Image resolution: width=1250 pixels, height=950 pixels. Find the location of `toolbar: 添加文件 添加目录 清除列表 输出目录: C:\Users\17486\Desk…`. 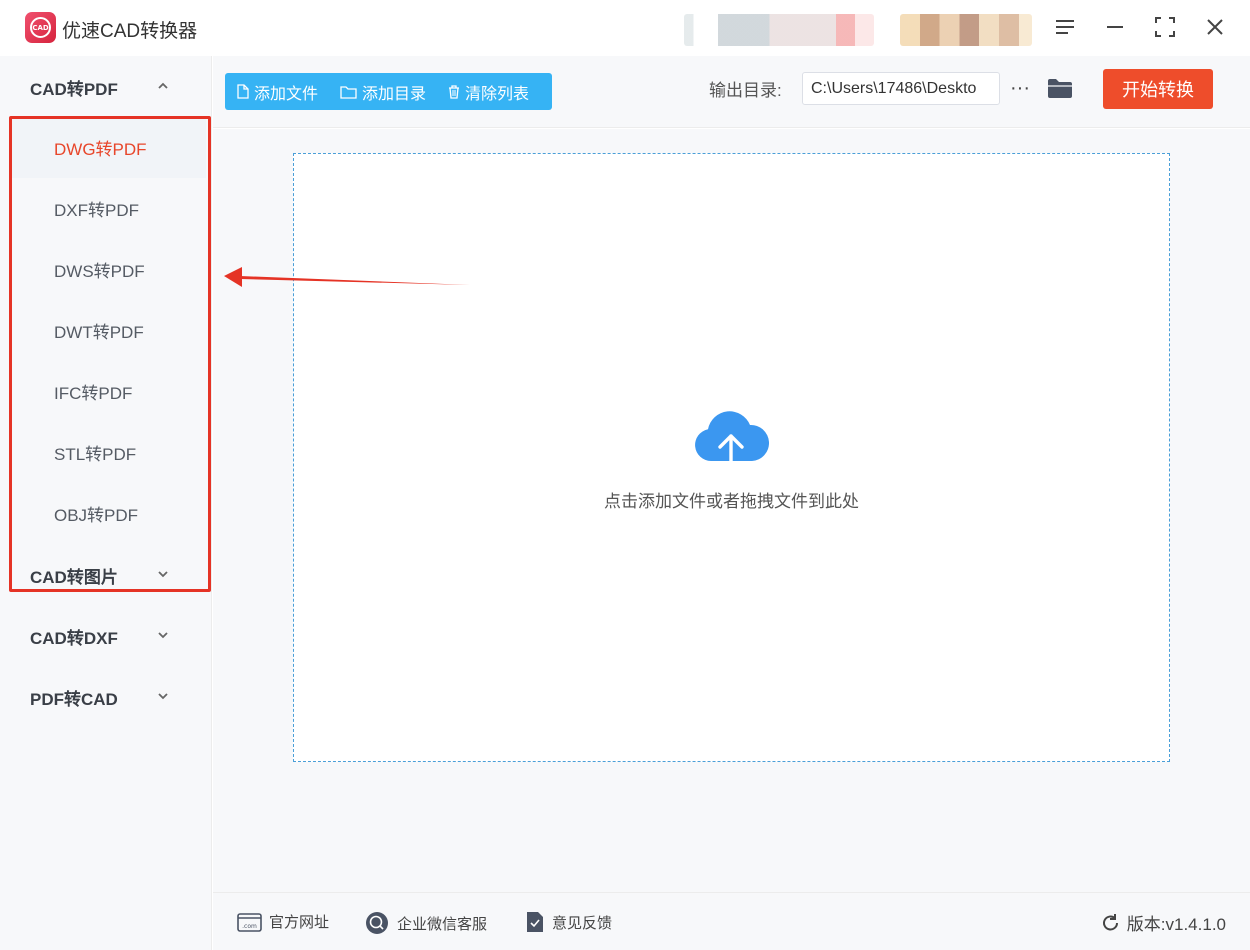

toolbar: 添加文件 添加目录 清除列表 输出目录: C:\Users\17486\Desk… is located at coordinates (731, 92).